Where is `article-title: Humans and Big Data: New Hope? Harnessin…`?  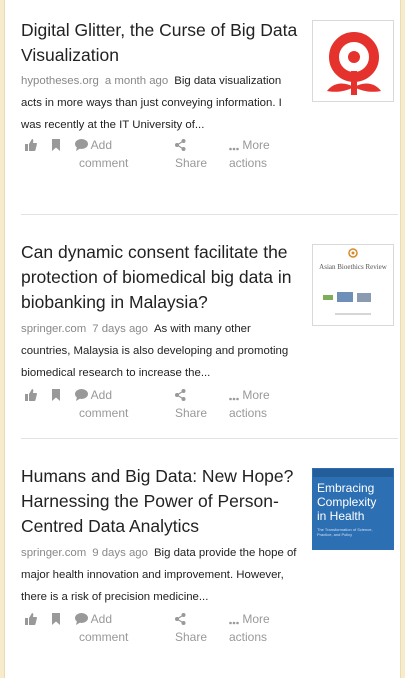
article-title: Humans and Big Data: New Hope? Harnessin… is located at coordinates (162, 501).